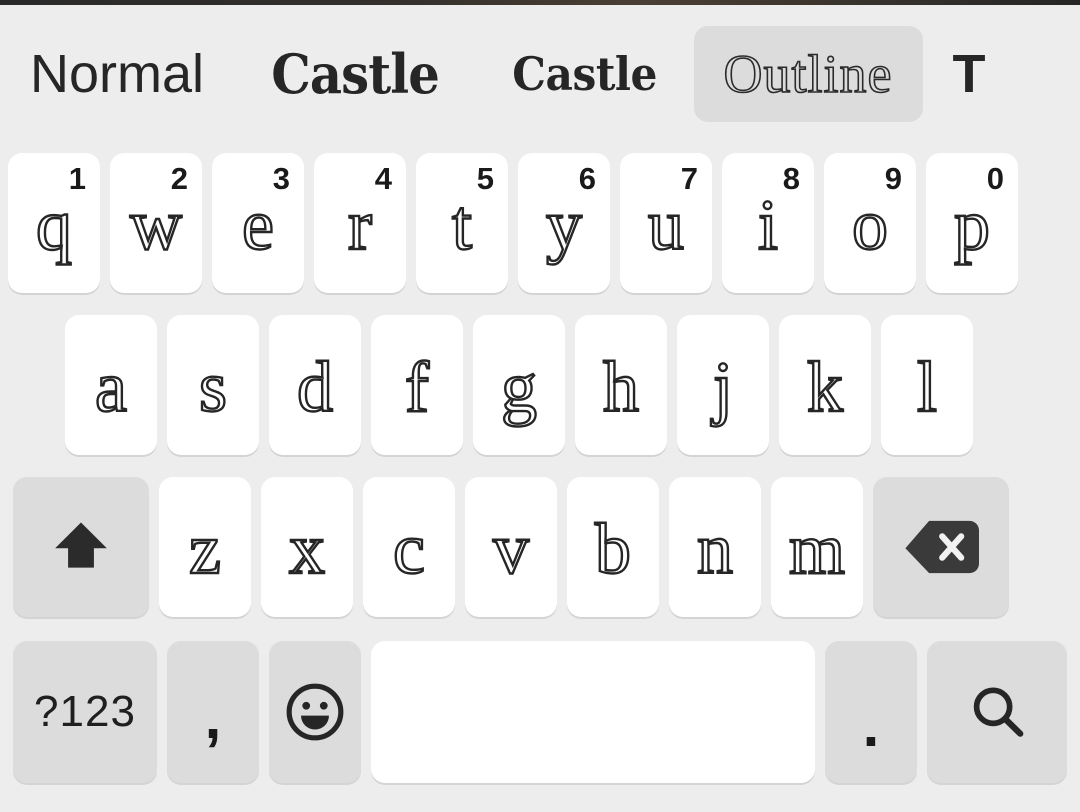 The image size is (1080, 812). I want to click on symbols-key: ?123, so click(85, 711).